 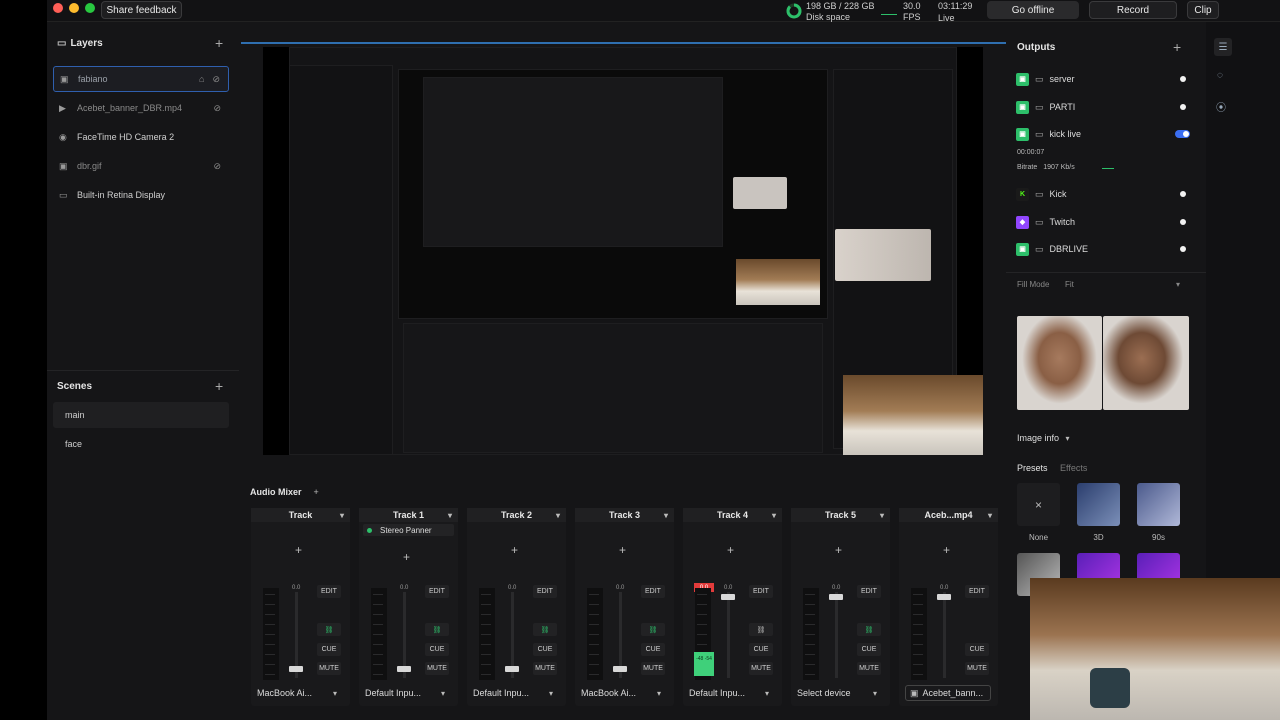 I want to click on scene-item-face: face, so click(x=141, y=444).